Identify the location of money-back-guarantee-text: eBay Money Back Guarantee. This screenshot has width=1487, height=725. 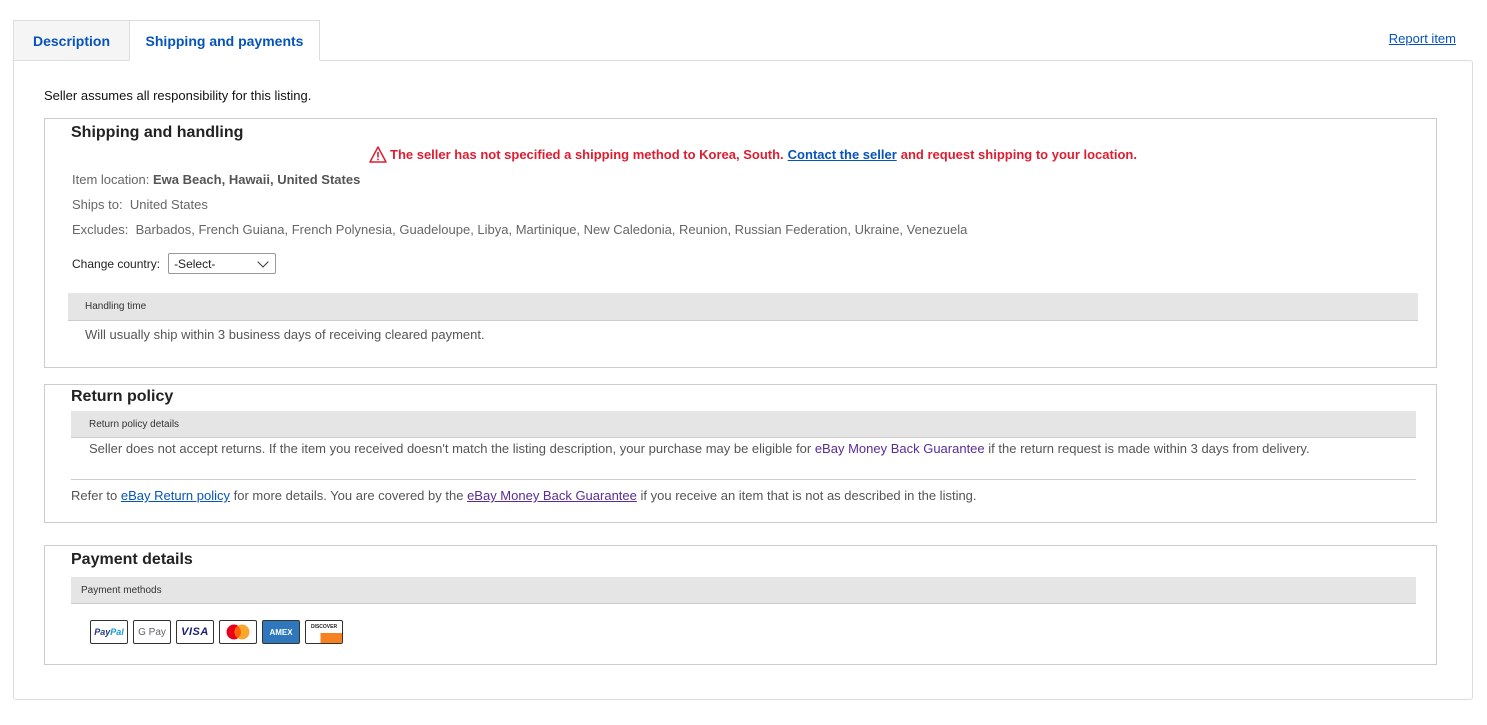
(900, 448).